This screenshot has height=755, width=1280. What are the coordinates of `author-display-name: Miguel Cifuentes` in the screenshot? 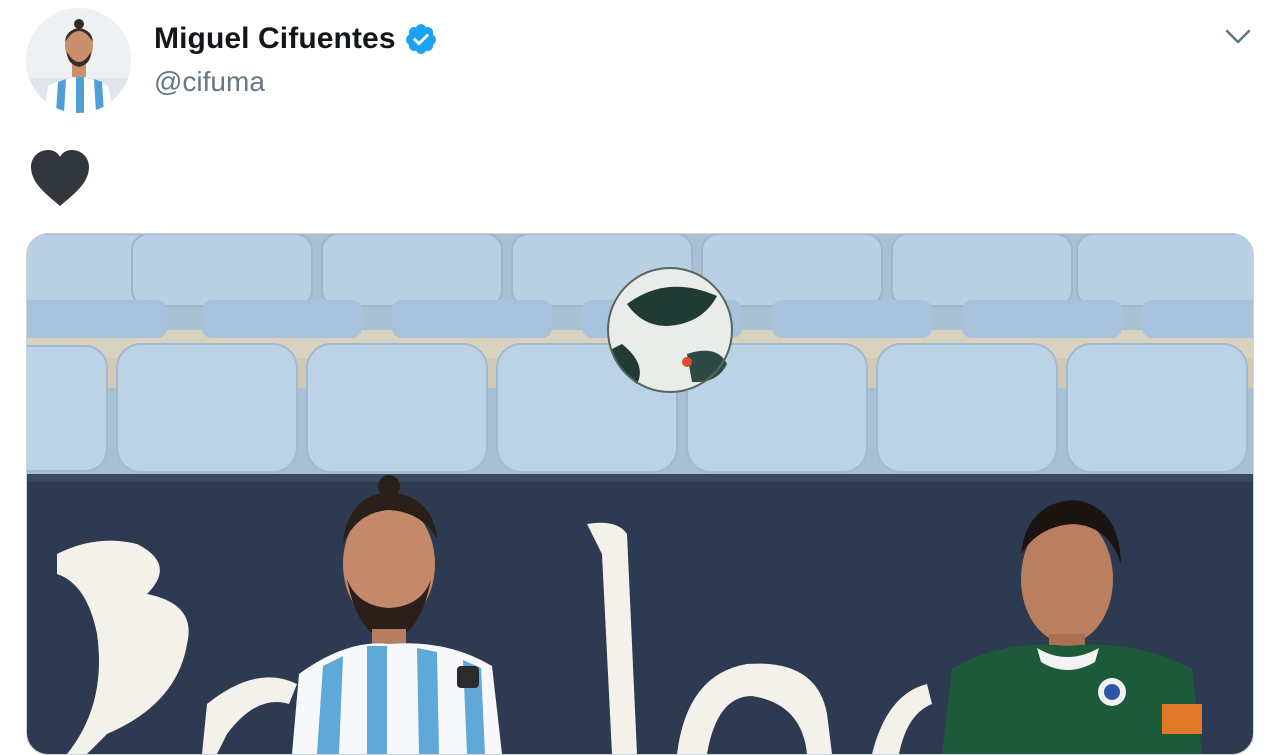 It's located at (275, 38).